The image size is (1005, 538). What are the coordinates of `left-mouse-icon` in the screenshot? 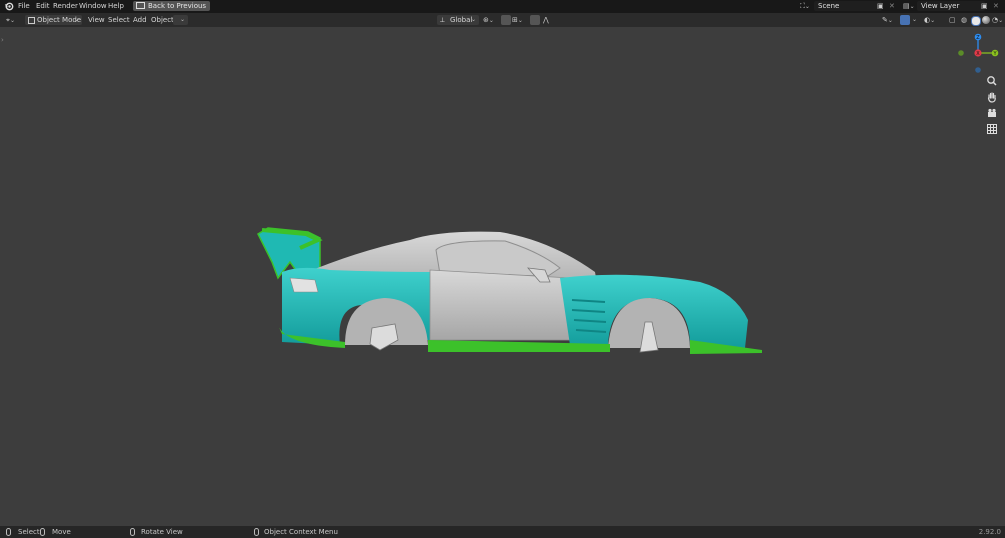 It's located at (8, 532).